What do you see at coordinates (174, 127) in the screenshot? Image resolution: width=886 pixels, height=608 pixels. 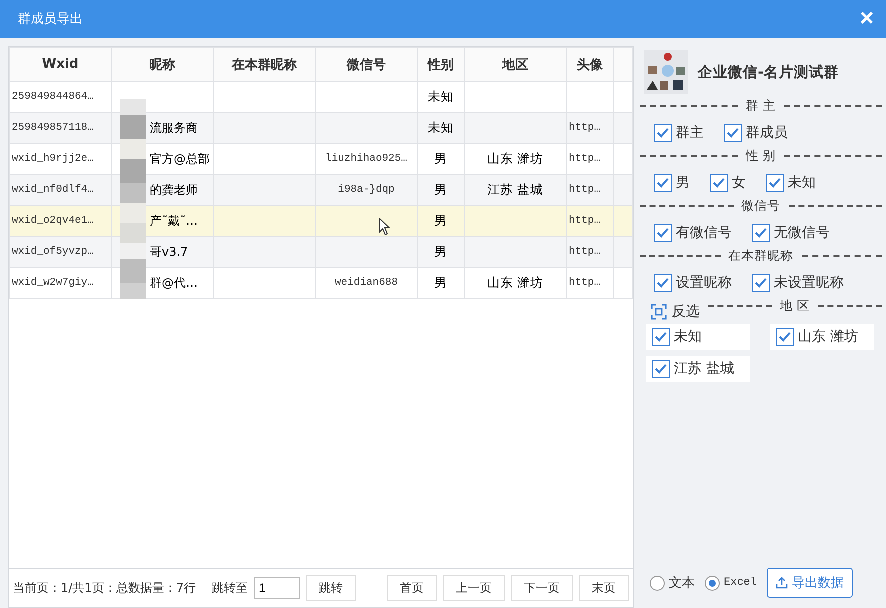 I see `table-cell: 流服务商` at bounding box center [174, 127].